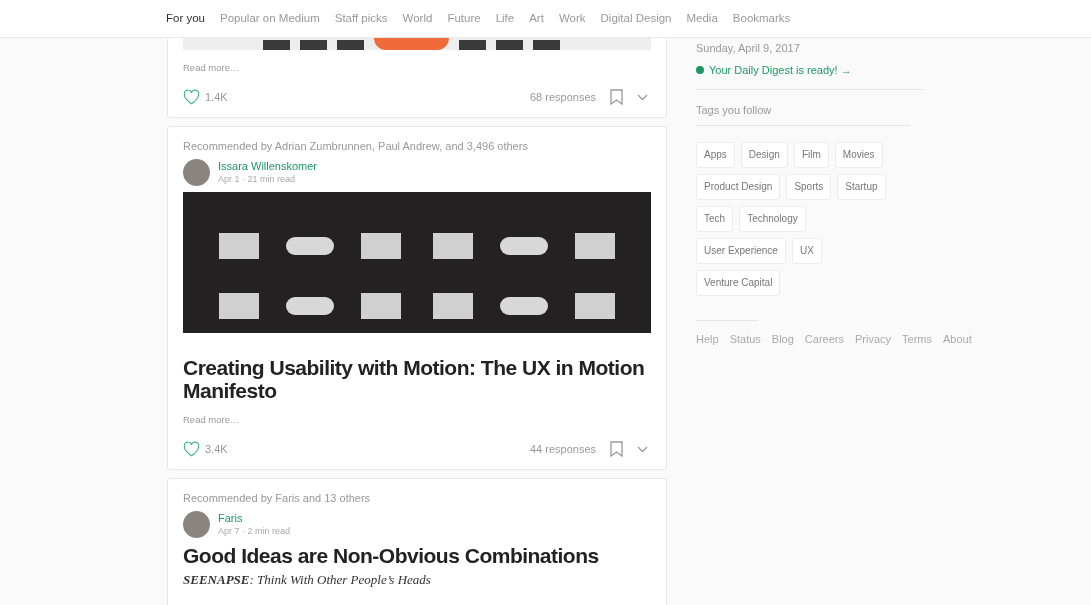 This screenshot has width=1091, height=605. I want to click on recommended-by: Recommended by Adrian Zumbrunnen, Paul Andrew, and 3,496 others, so click(356, 147).